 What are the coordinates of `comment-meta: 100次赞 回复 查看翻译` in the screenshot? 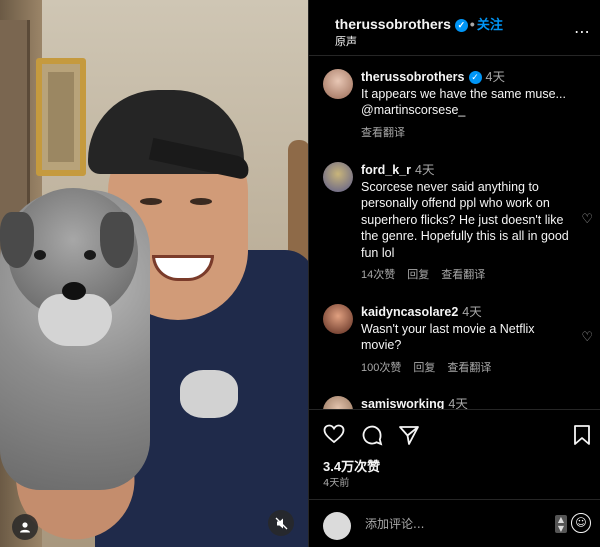 It's located at (466, 368).